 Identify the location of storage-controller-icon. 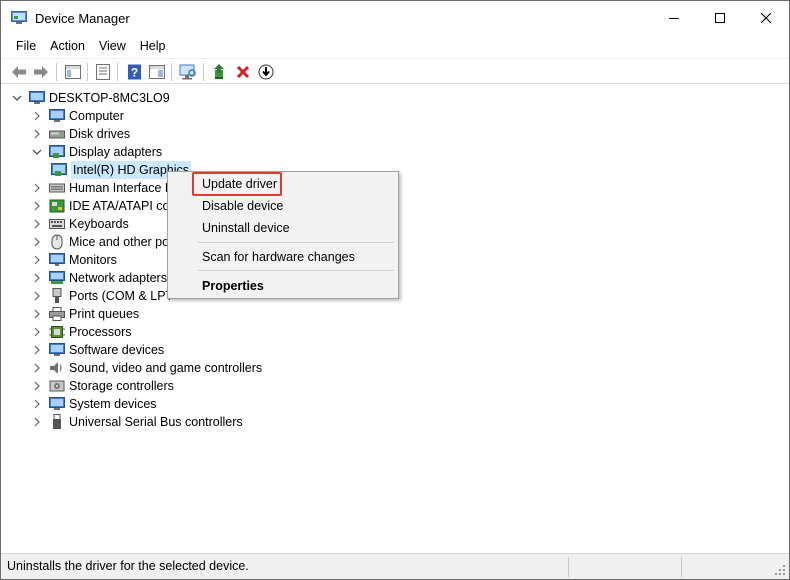
(57, 386).